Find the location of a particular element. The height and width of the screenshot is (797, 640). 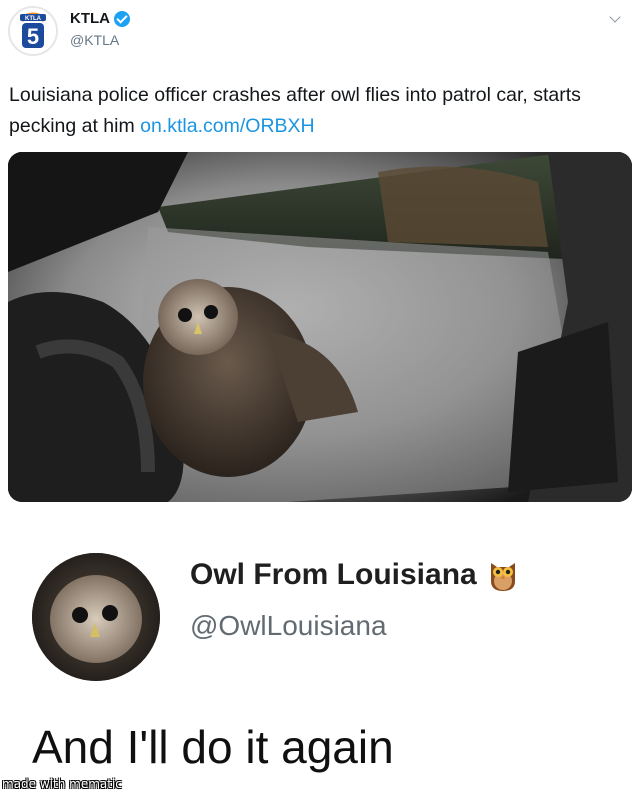

ktla-avatar: KTLA 5 is located at coordinates (33, 31).